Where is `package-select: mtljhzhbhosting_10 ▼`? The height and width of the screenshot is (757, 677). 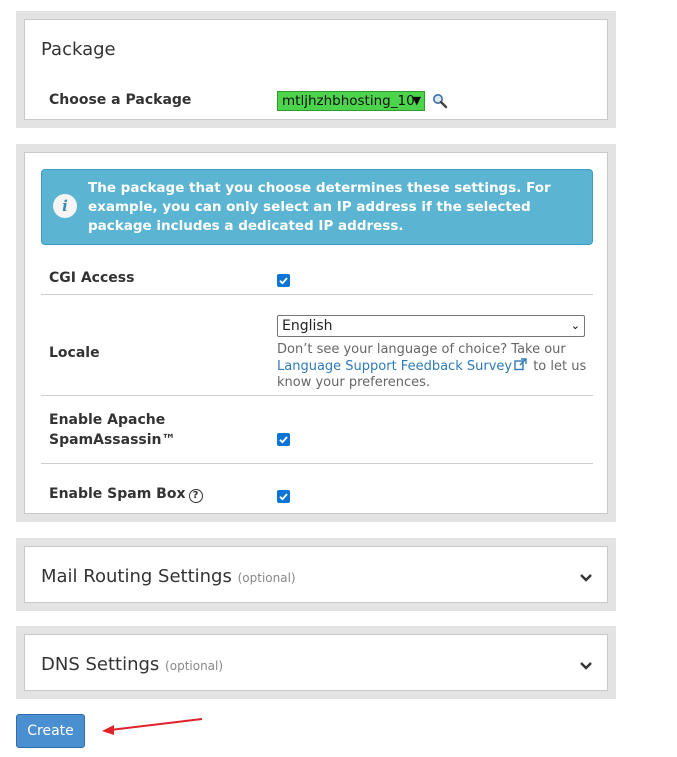
package-select: mtljhzhbhosting_10 ▼ is located at coordinates (351, 101).